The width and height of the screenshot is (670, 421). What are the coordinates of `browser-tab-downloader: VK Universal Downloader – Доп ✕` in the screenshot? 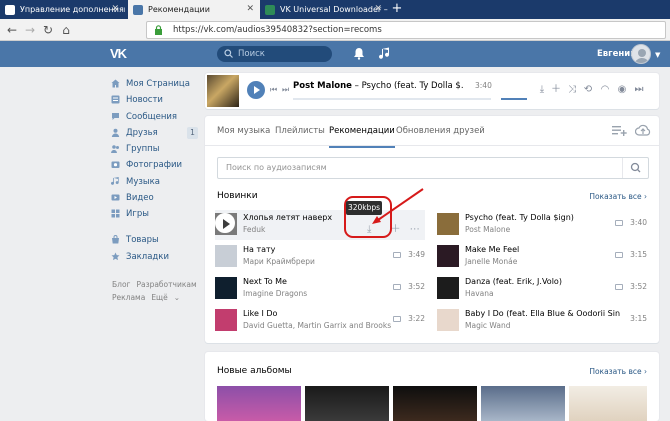 It's located at (324, 9).